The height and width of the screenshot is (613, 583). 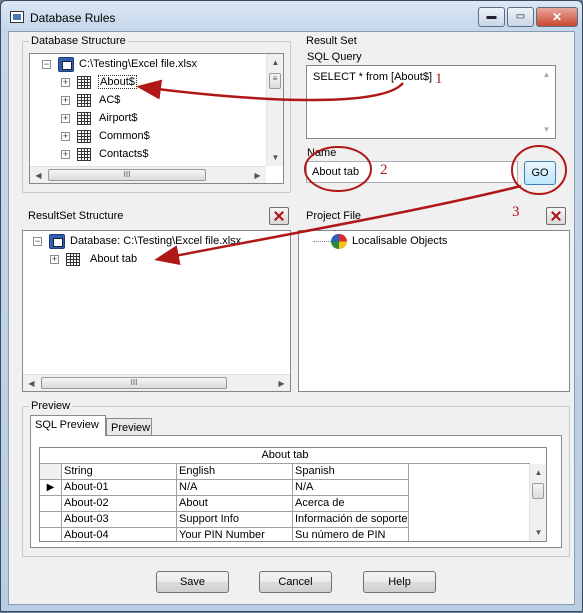 What do you see at coordinates (540, 173) in the screenshot?
I see `go-button: GO` at bounding box center [540, 173].